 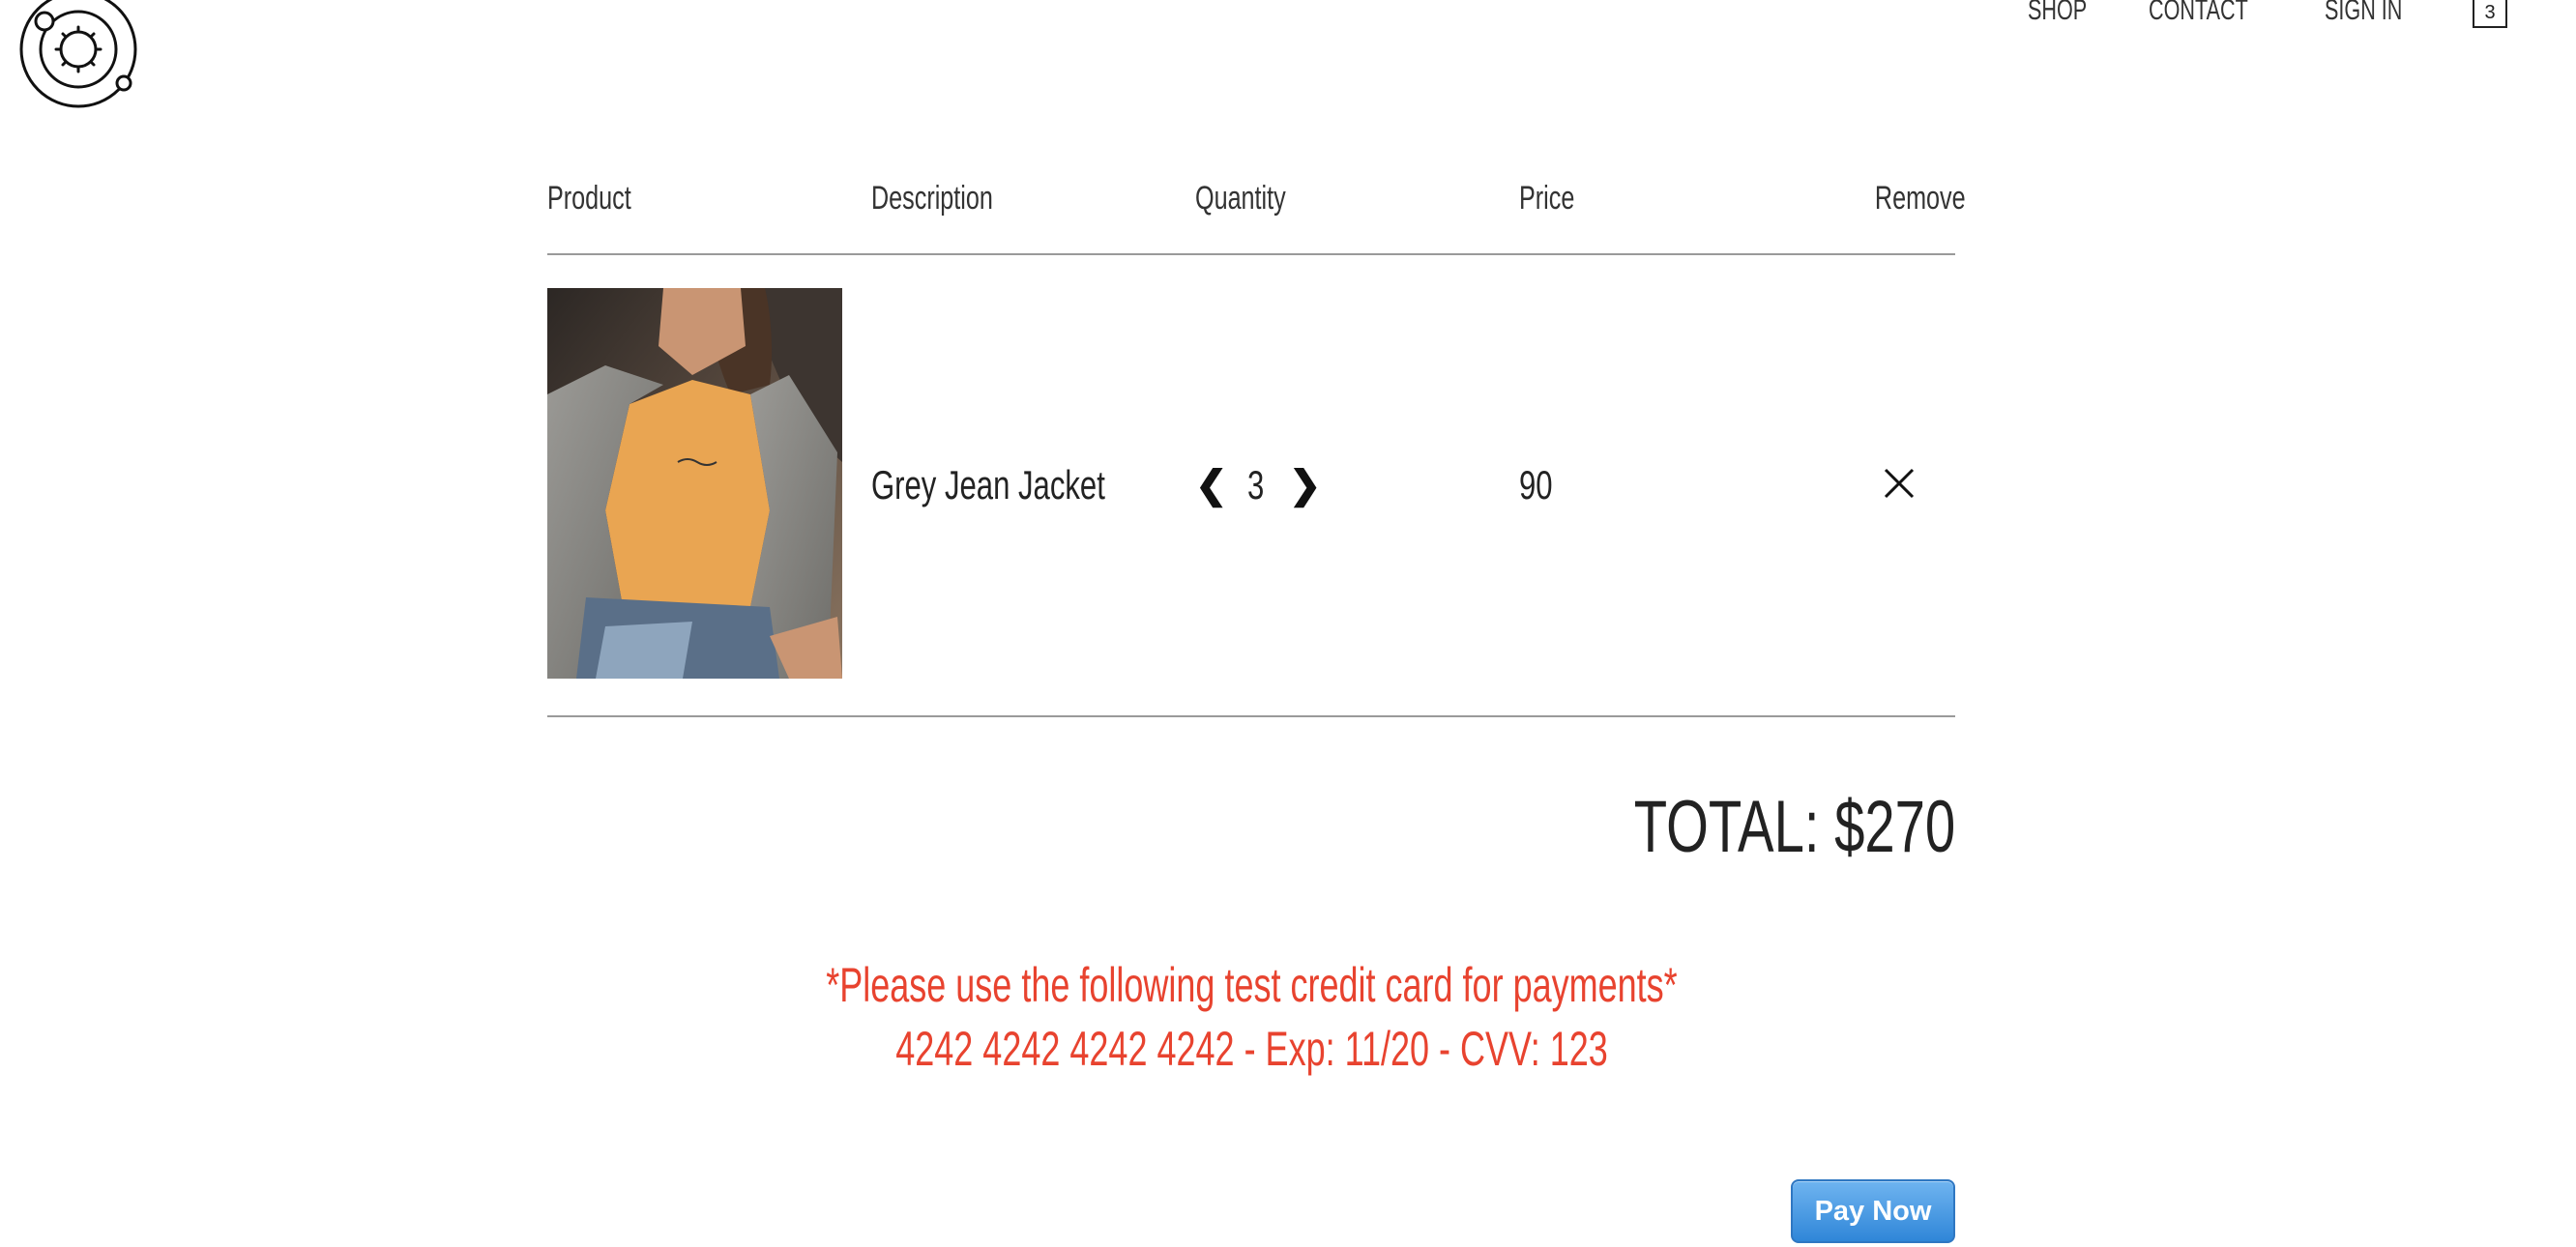 What do you see at coordinates (2363, 12) in the screenshot?
I see `nav-sign-in-link: SIGN IN` at bounding box center [2363, 12].